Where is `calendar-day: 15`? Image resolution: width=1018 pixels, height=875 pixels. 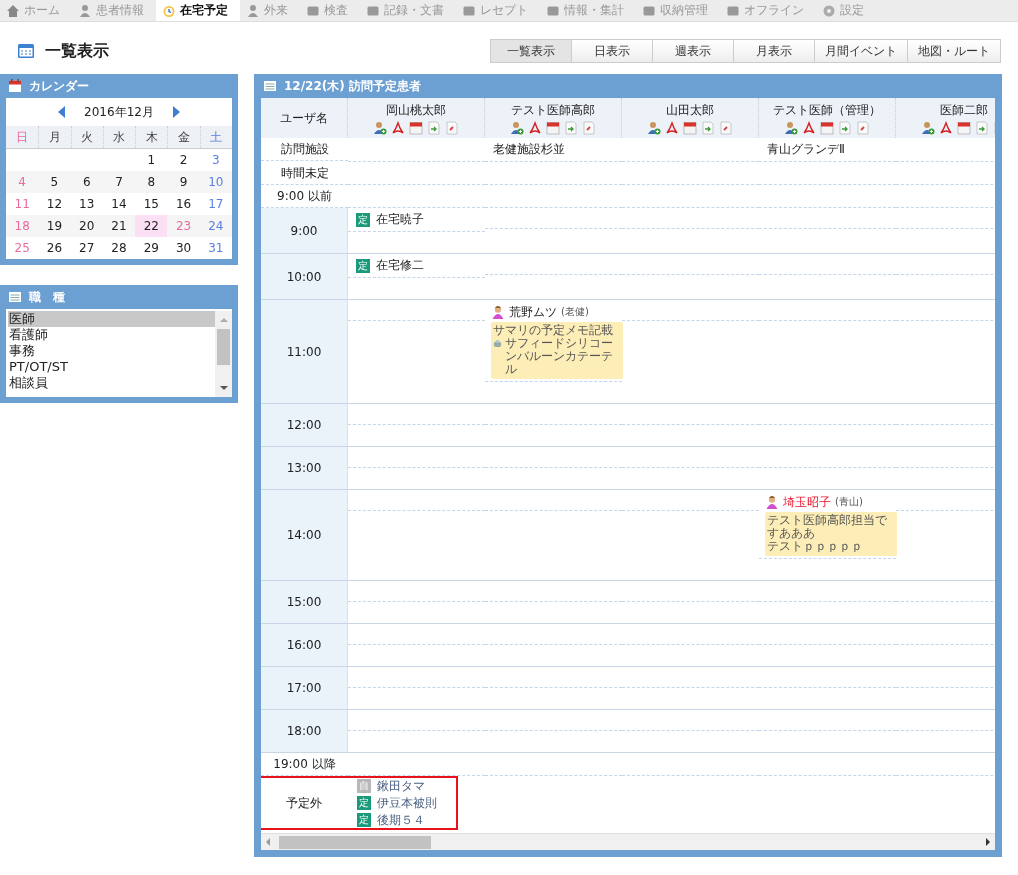 calendar-day: 15 is located at coordinates (151, 204).